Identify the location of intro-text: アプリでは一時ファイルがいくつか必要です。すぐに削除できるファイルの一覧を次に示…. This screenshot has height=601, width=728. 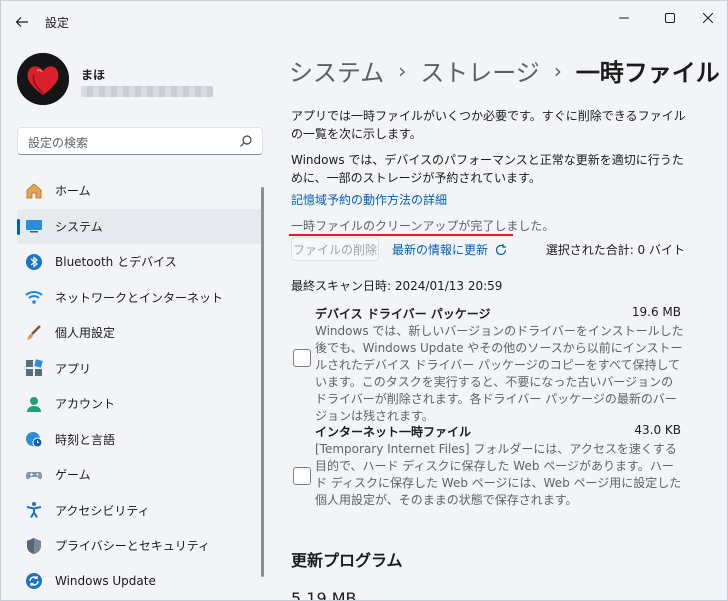
(488, 125).